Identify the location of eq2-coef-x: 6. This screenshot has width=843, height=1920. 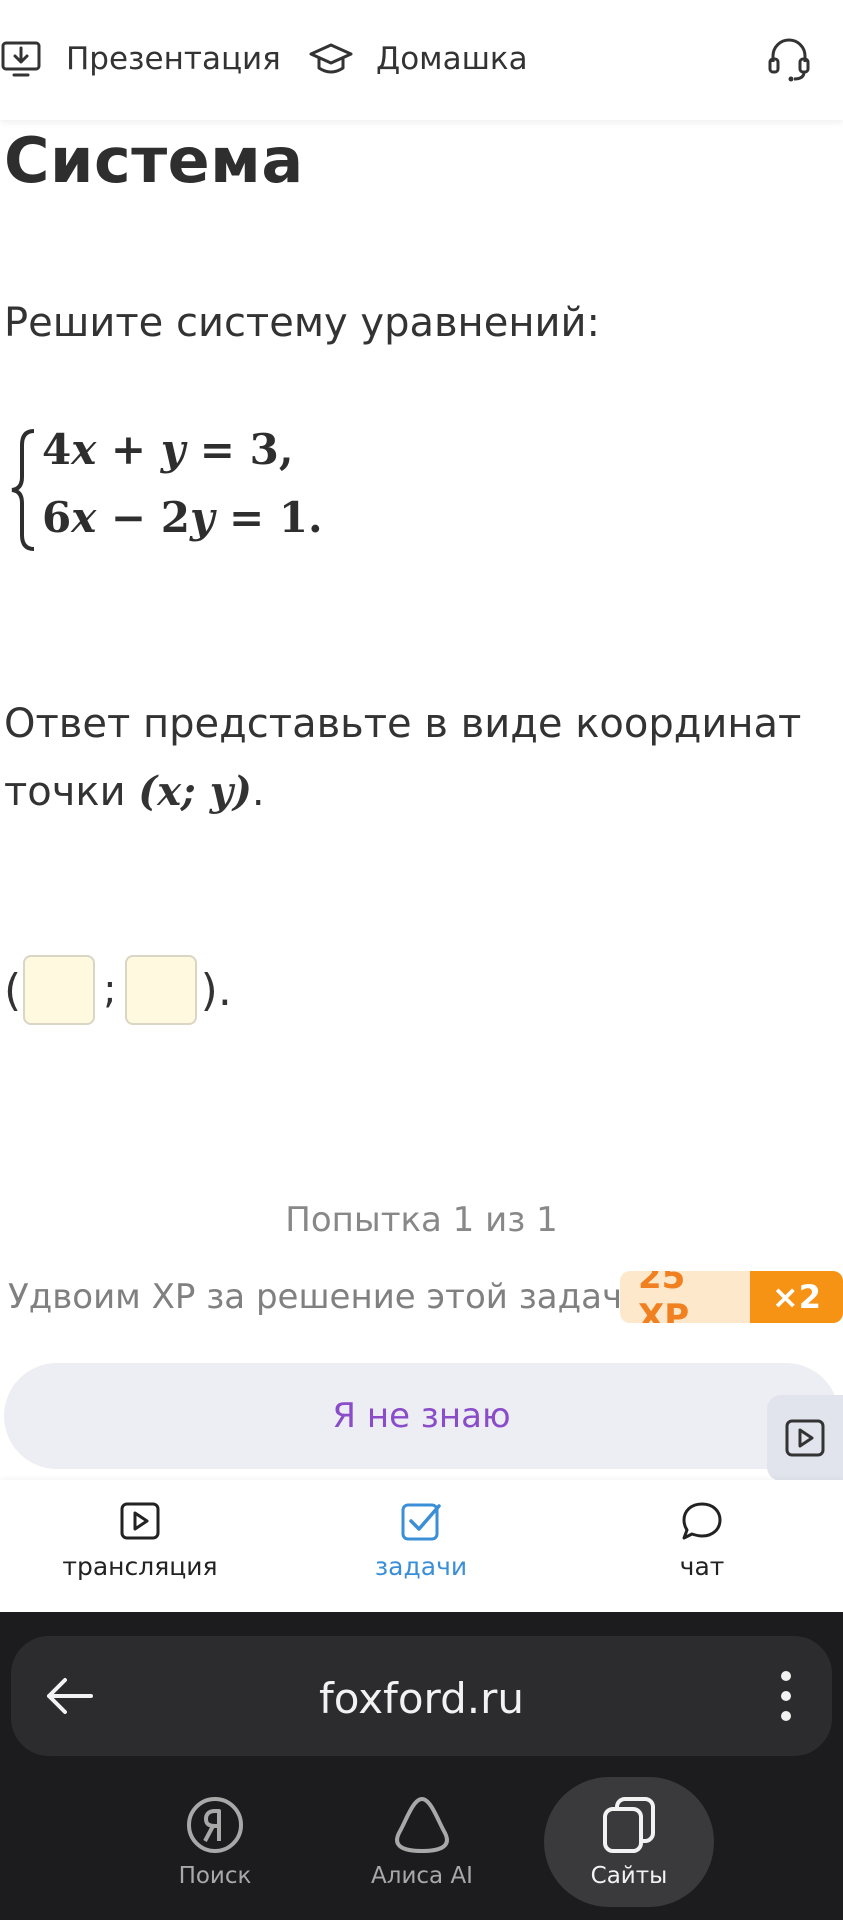
(57, 517).